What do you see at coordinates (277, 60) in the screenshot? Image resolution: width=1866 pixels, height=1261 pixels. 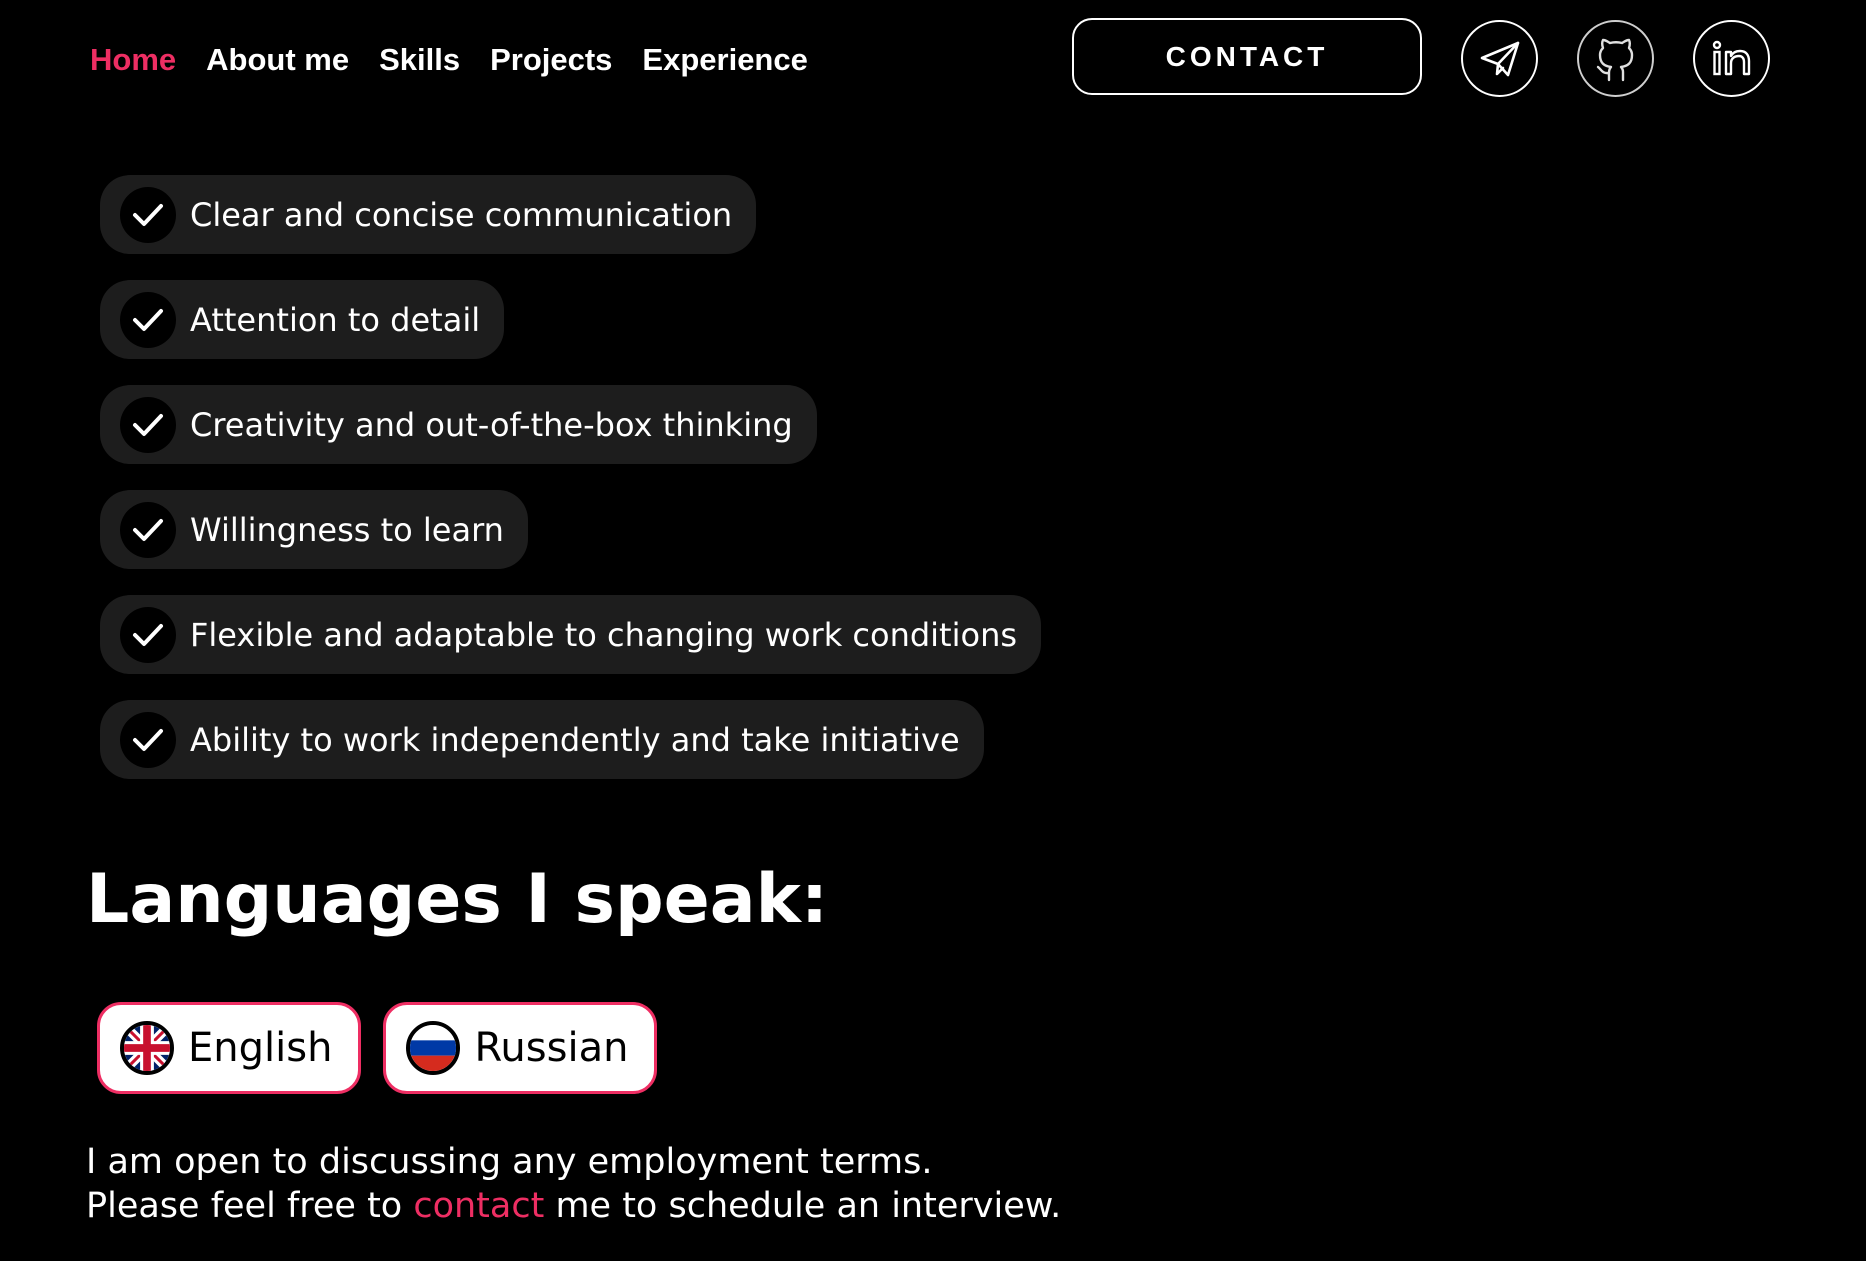 I see `nav-about-me: About me` at bounding box center [277, 60].